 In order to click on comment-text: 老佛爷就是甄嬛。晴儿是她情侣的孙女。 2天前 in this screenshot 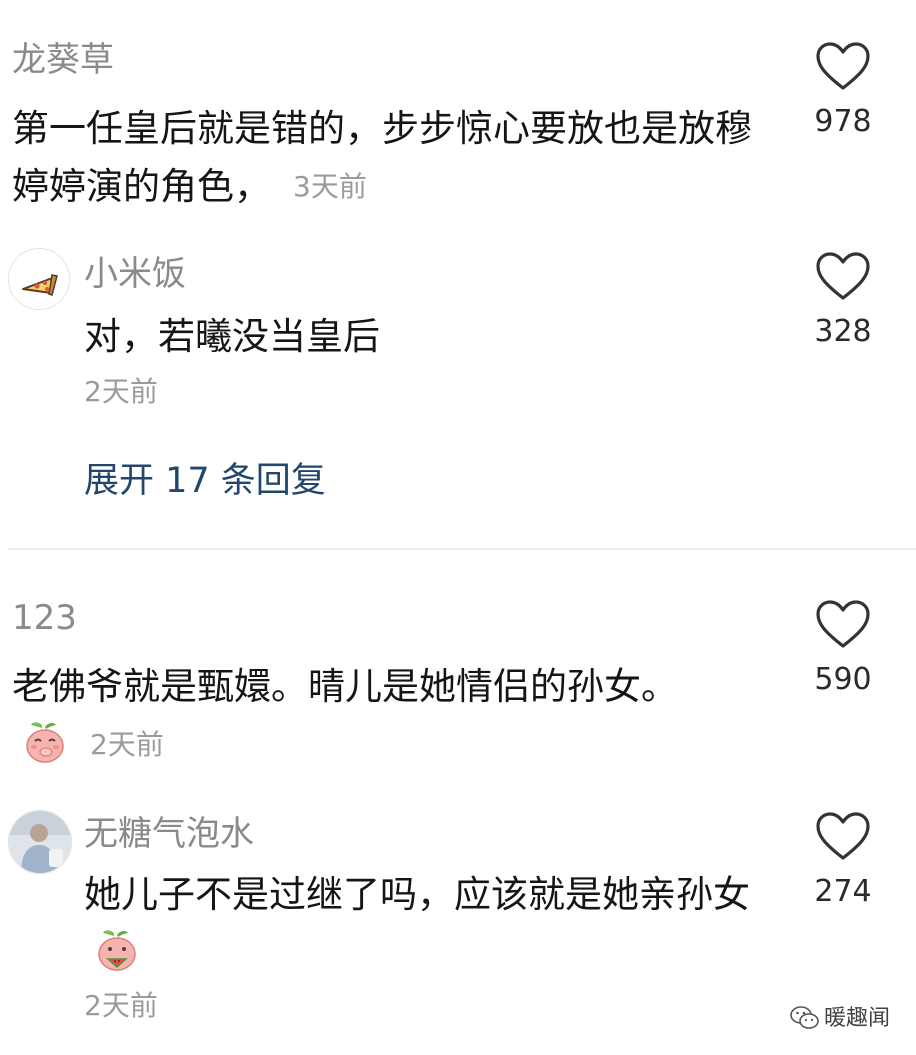, I will do `click(357, 720)`.